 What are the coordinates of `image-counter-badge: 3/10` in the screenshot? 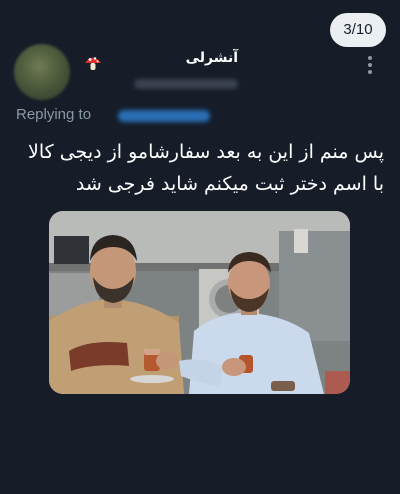 It's located at (358, 30).